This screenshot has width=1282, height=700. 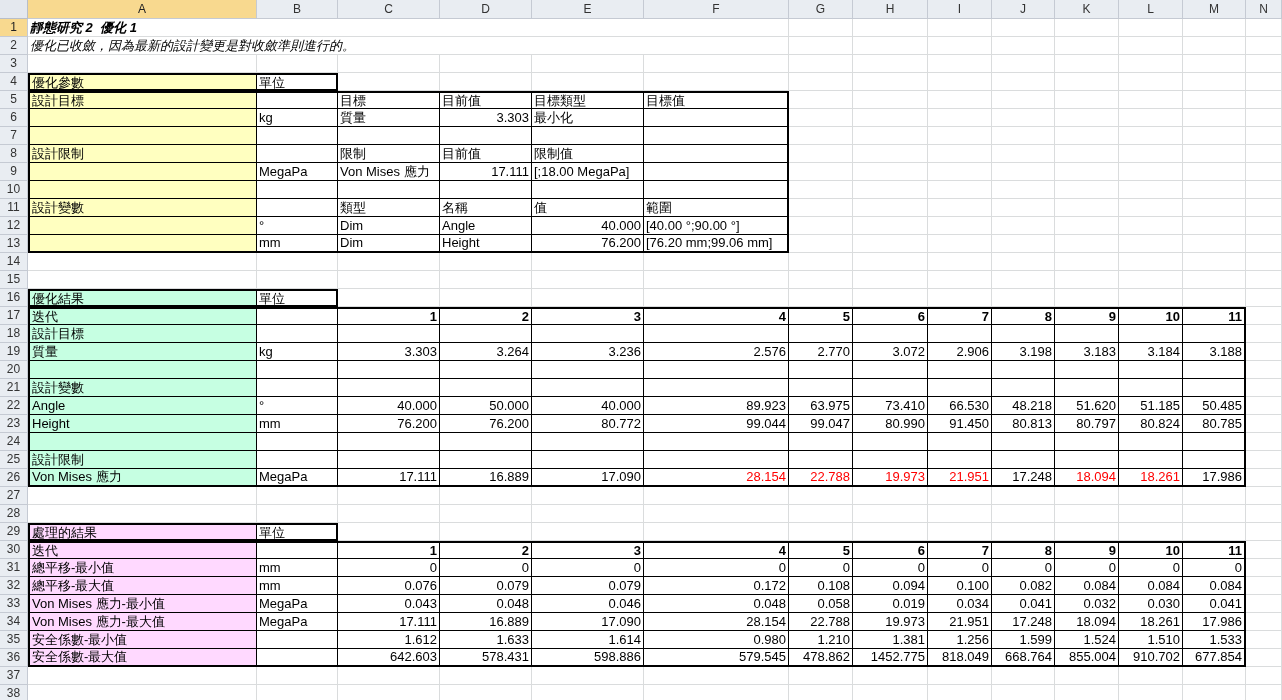 What do you see at coordinates (14, 298) in the screenshot?
I see `row-header: 16` at bounding box center [14, 298].